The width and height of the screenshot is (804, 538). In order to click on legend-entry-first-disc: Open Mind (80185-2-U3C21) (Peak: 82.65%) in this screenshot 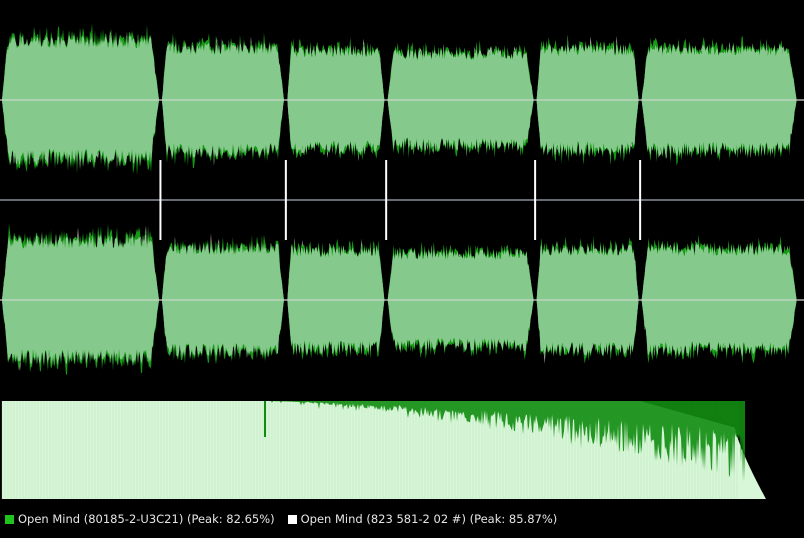, I will do `click(140, 519)`.